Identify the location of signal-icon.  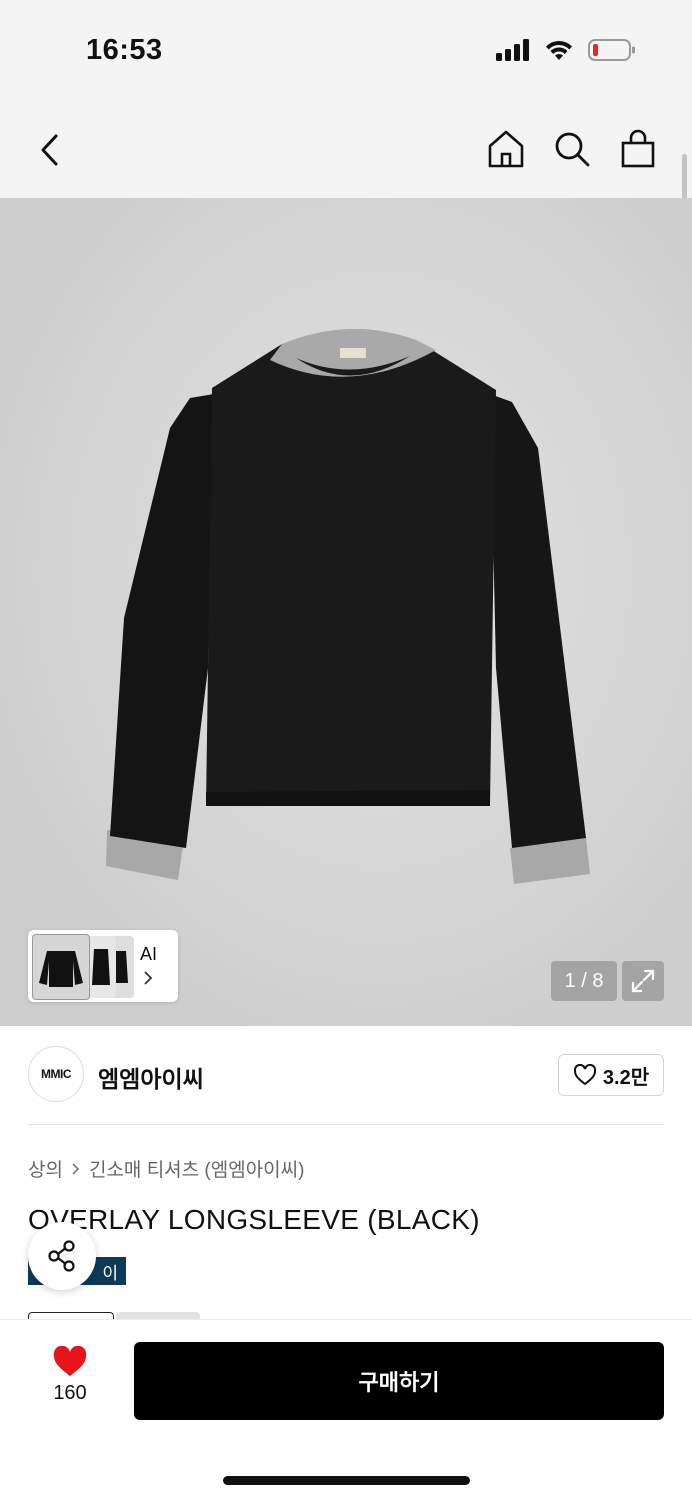
(512, 50).